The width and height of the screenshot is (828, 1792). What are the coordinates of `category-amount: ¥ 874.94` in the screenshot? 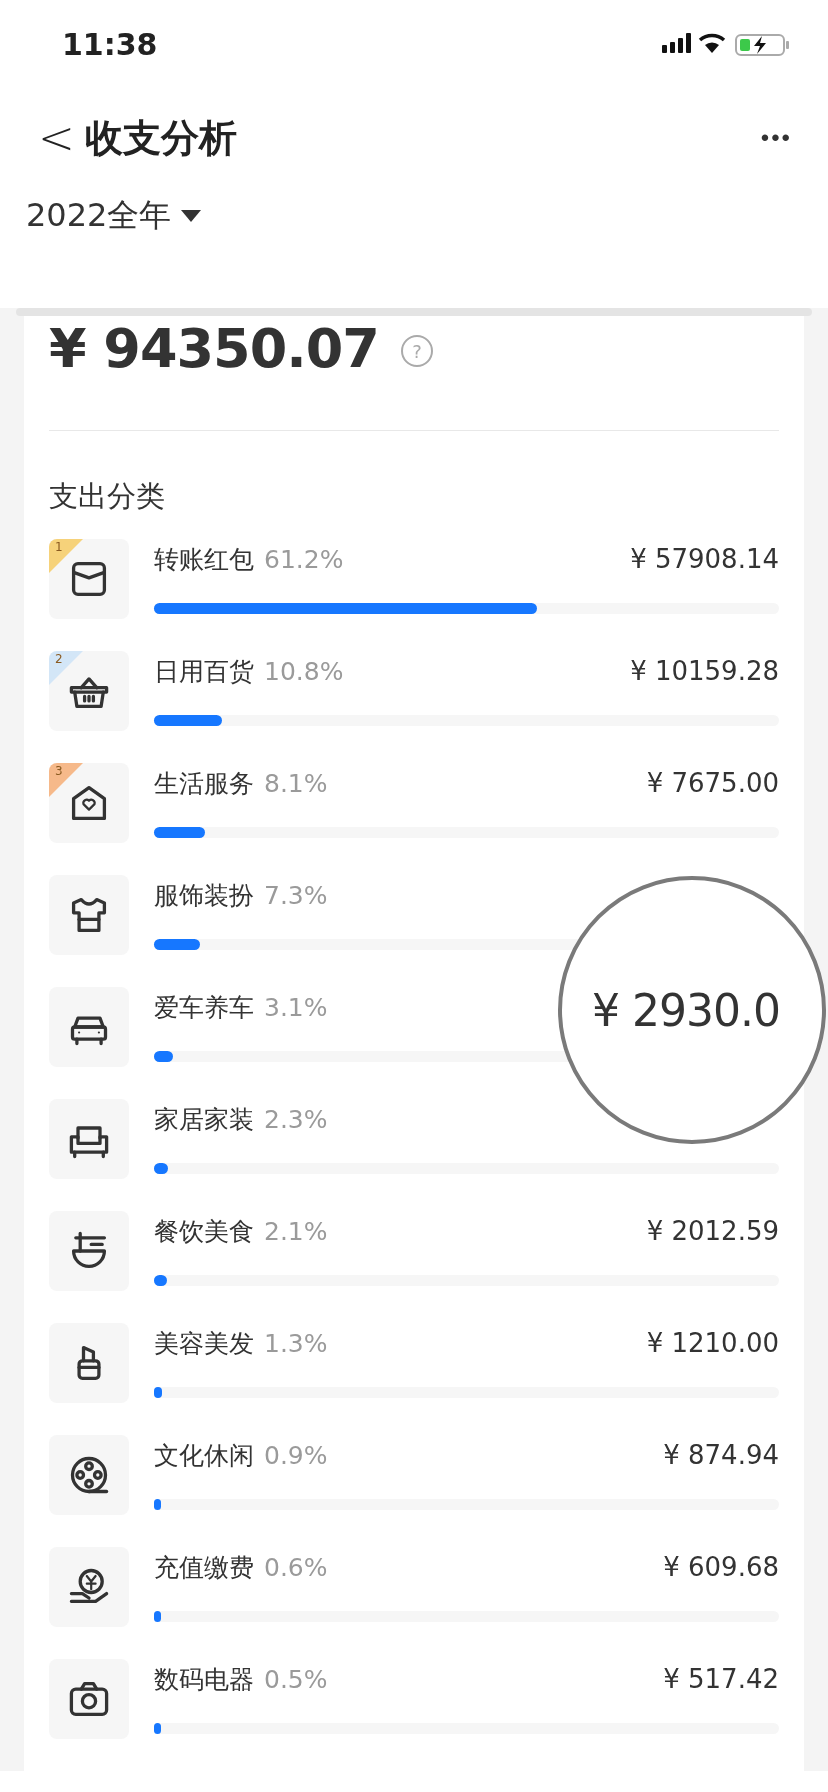 It's located at (721, 1455).